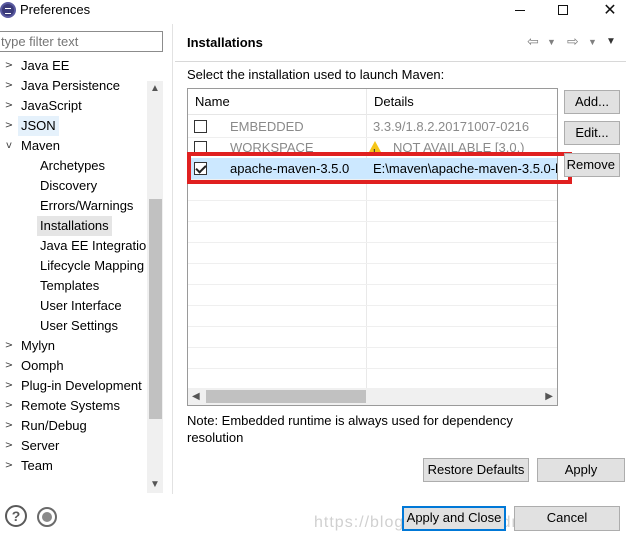  I want to click on column-header-name: Name, so click(277, 102).